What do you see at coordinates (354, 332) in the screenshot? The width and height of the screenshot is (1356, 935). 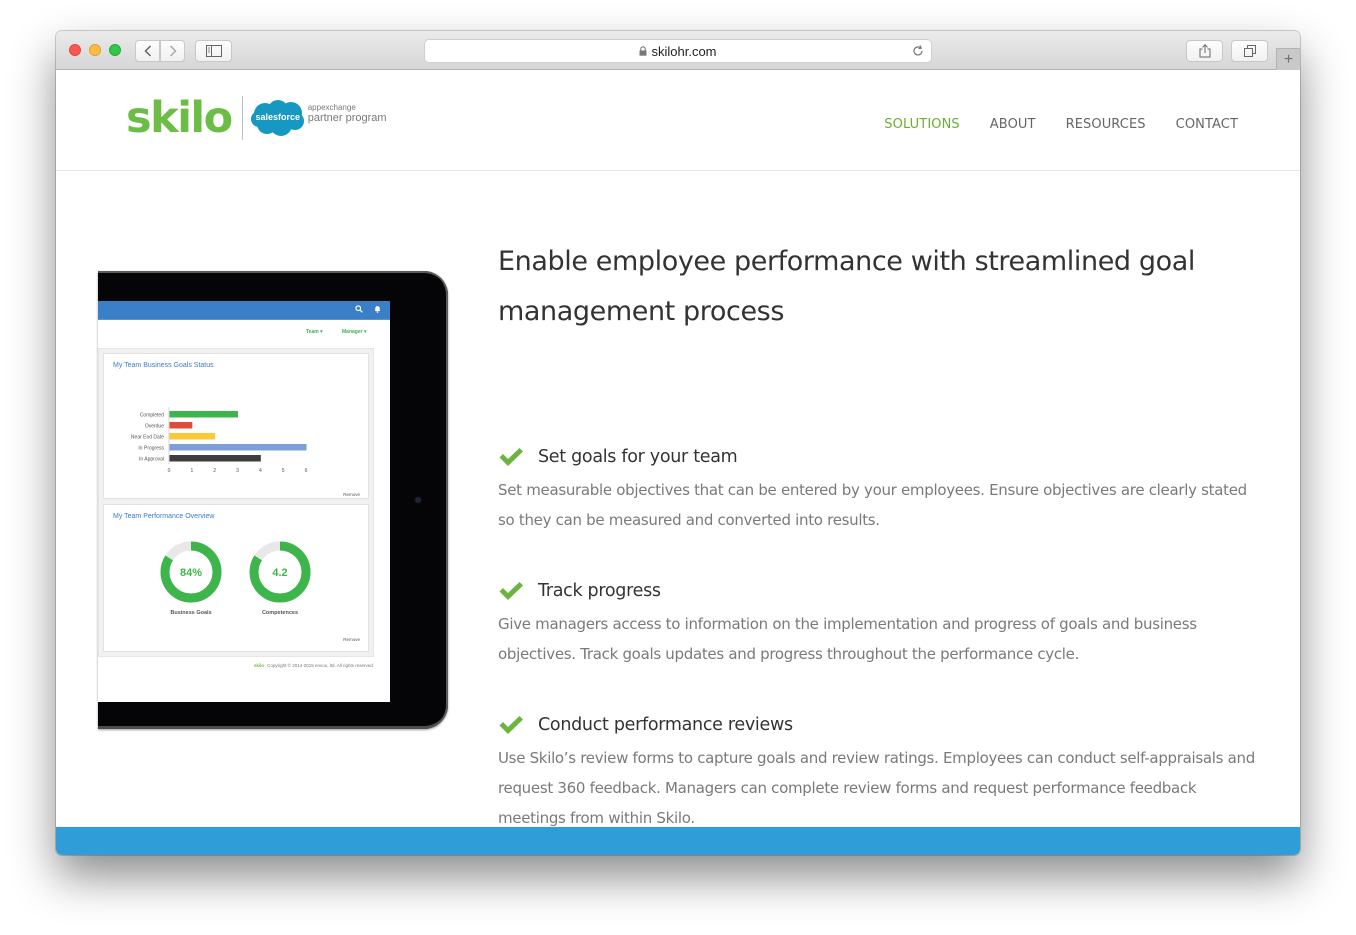 I see `manager-dropdown: Manager ▾` at bounding box center [354, 332].